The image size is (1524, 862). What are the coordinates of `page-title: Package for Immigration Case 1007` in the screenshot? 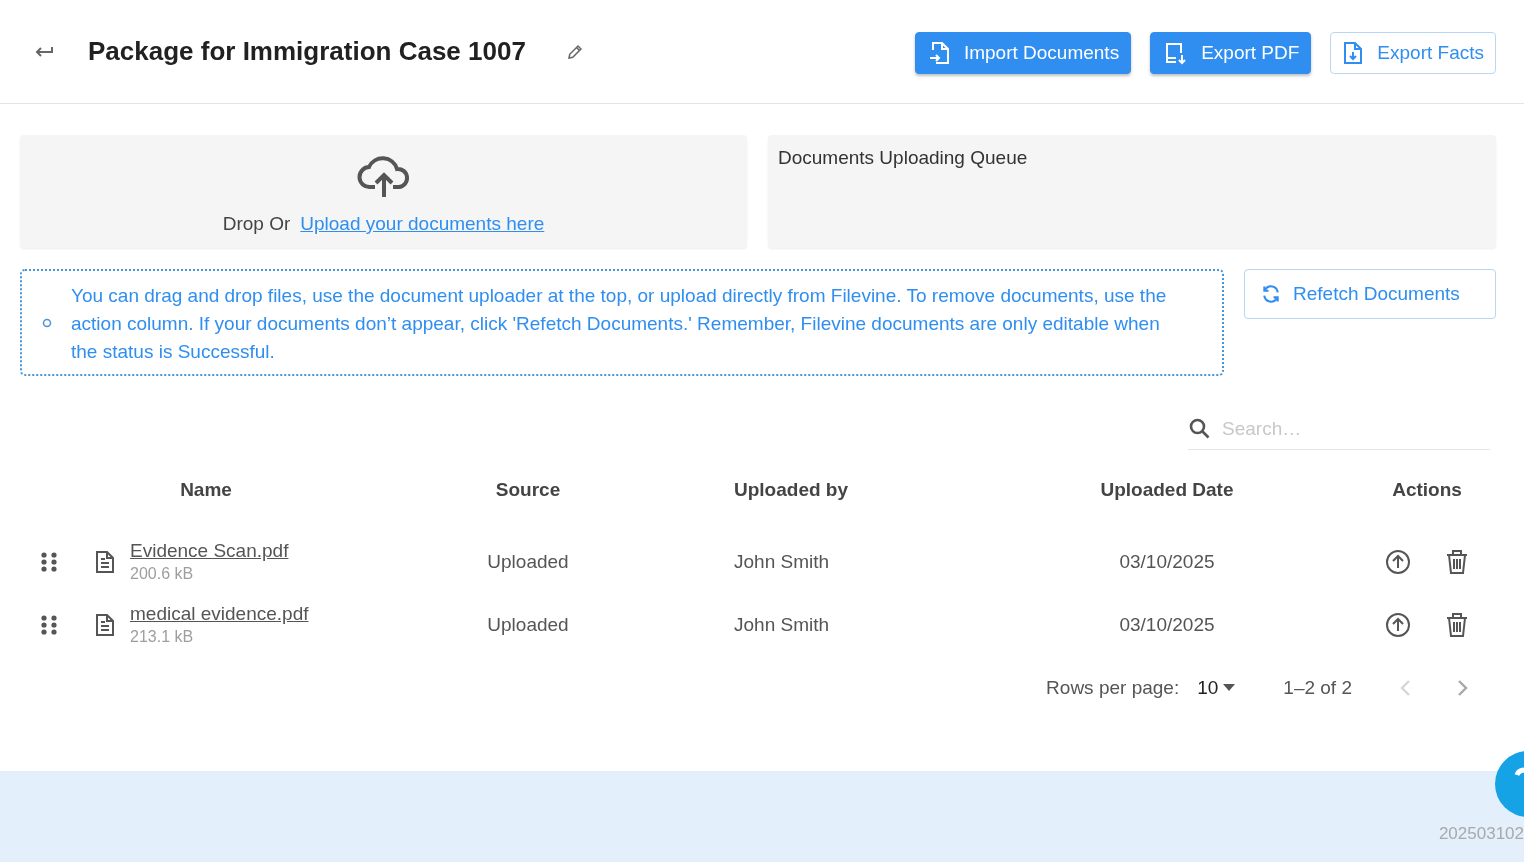 It's located at (307, 51).